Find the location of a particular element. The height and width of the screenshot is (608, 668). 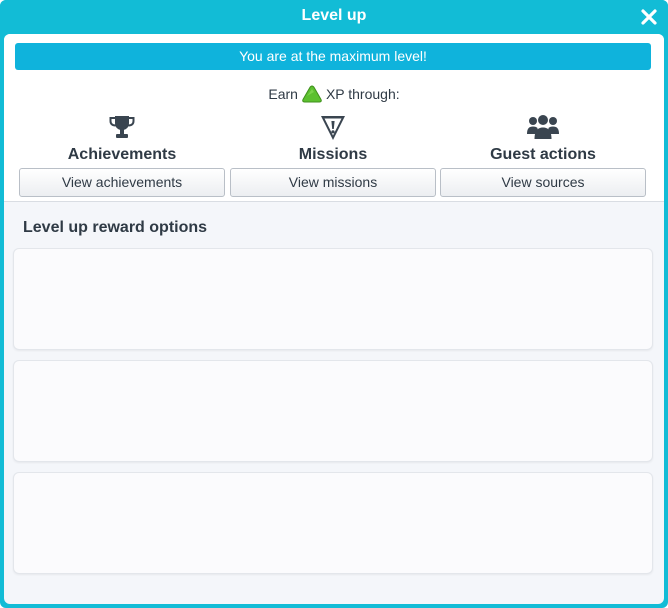

missions-label: Missions is located at coordinates (333, 154).